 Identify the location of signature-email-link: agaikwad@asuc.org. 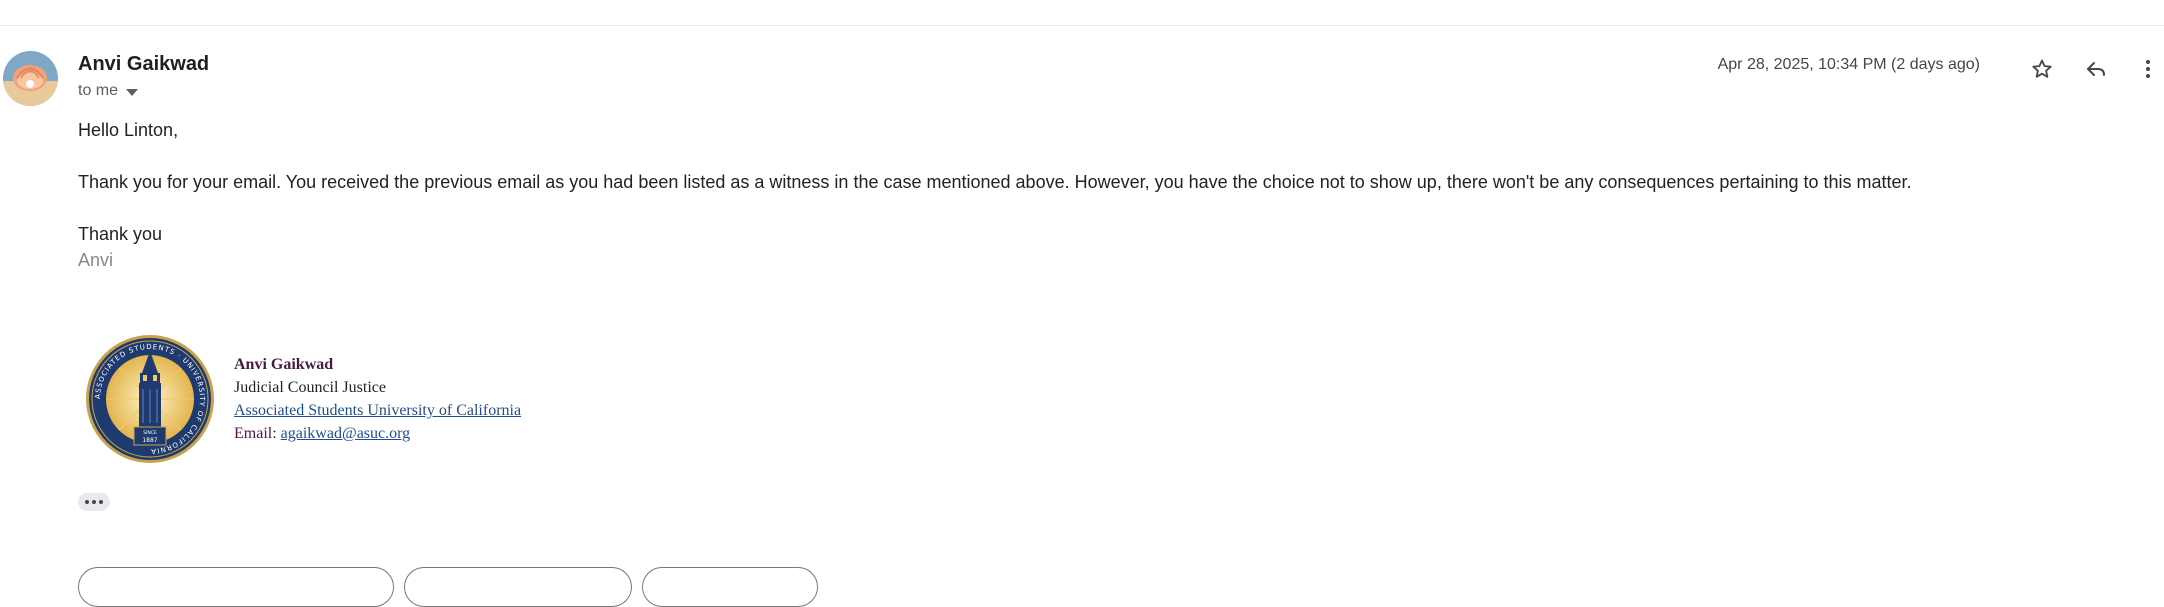
(346, 433).